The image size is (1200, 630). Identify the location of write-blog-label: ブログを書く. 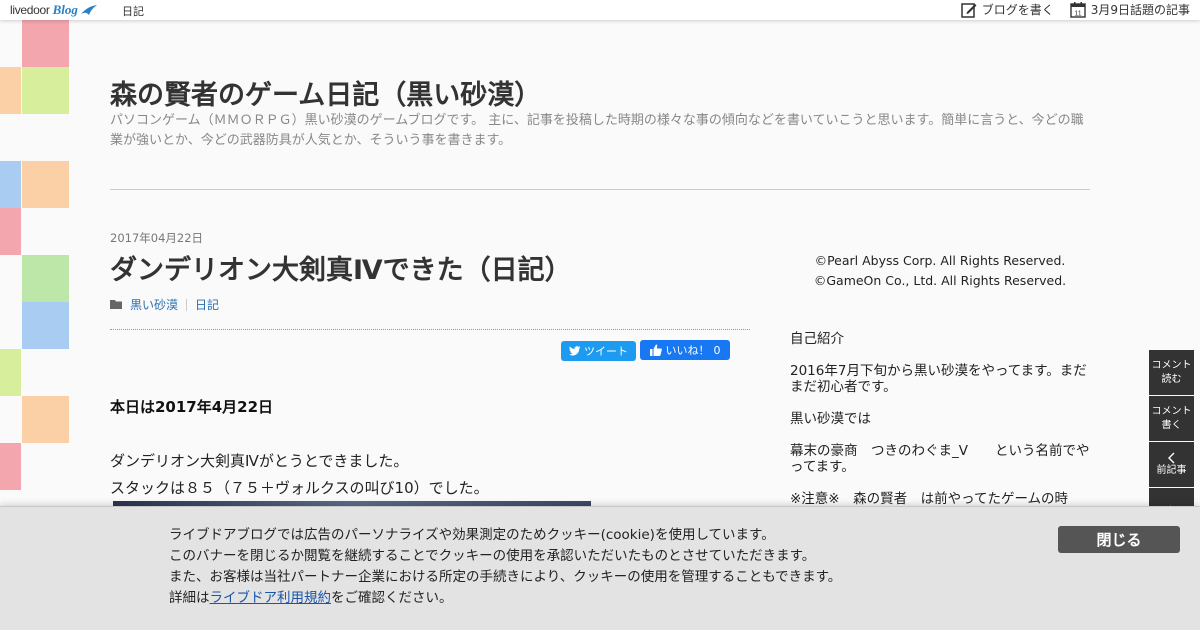
(1017, 10).